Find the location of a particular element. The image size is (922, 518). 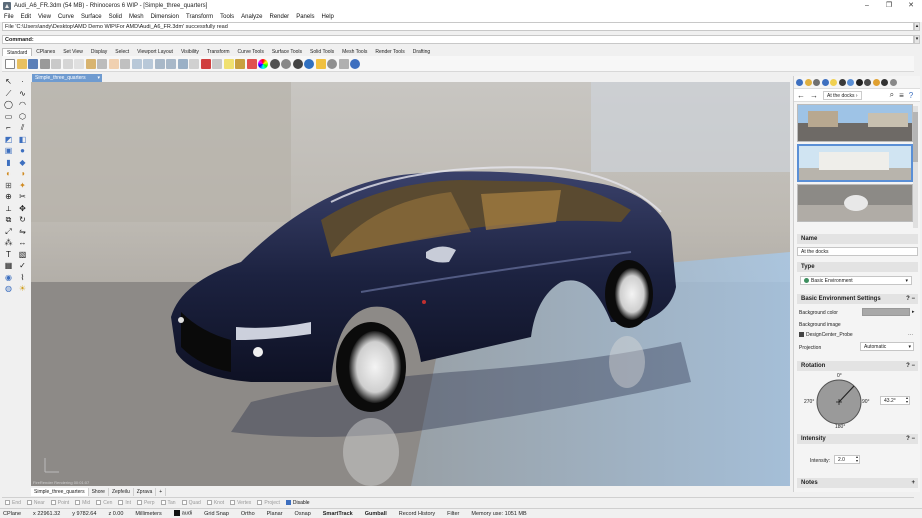

forward-arrow-icon: → is located at coordinates (814, 95).